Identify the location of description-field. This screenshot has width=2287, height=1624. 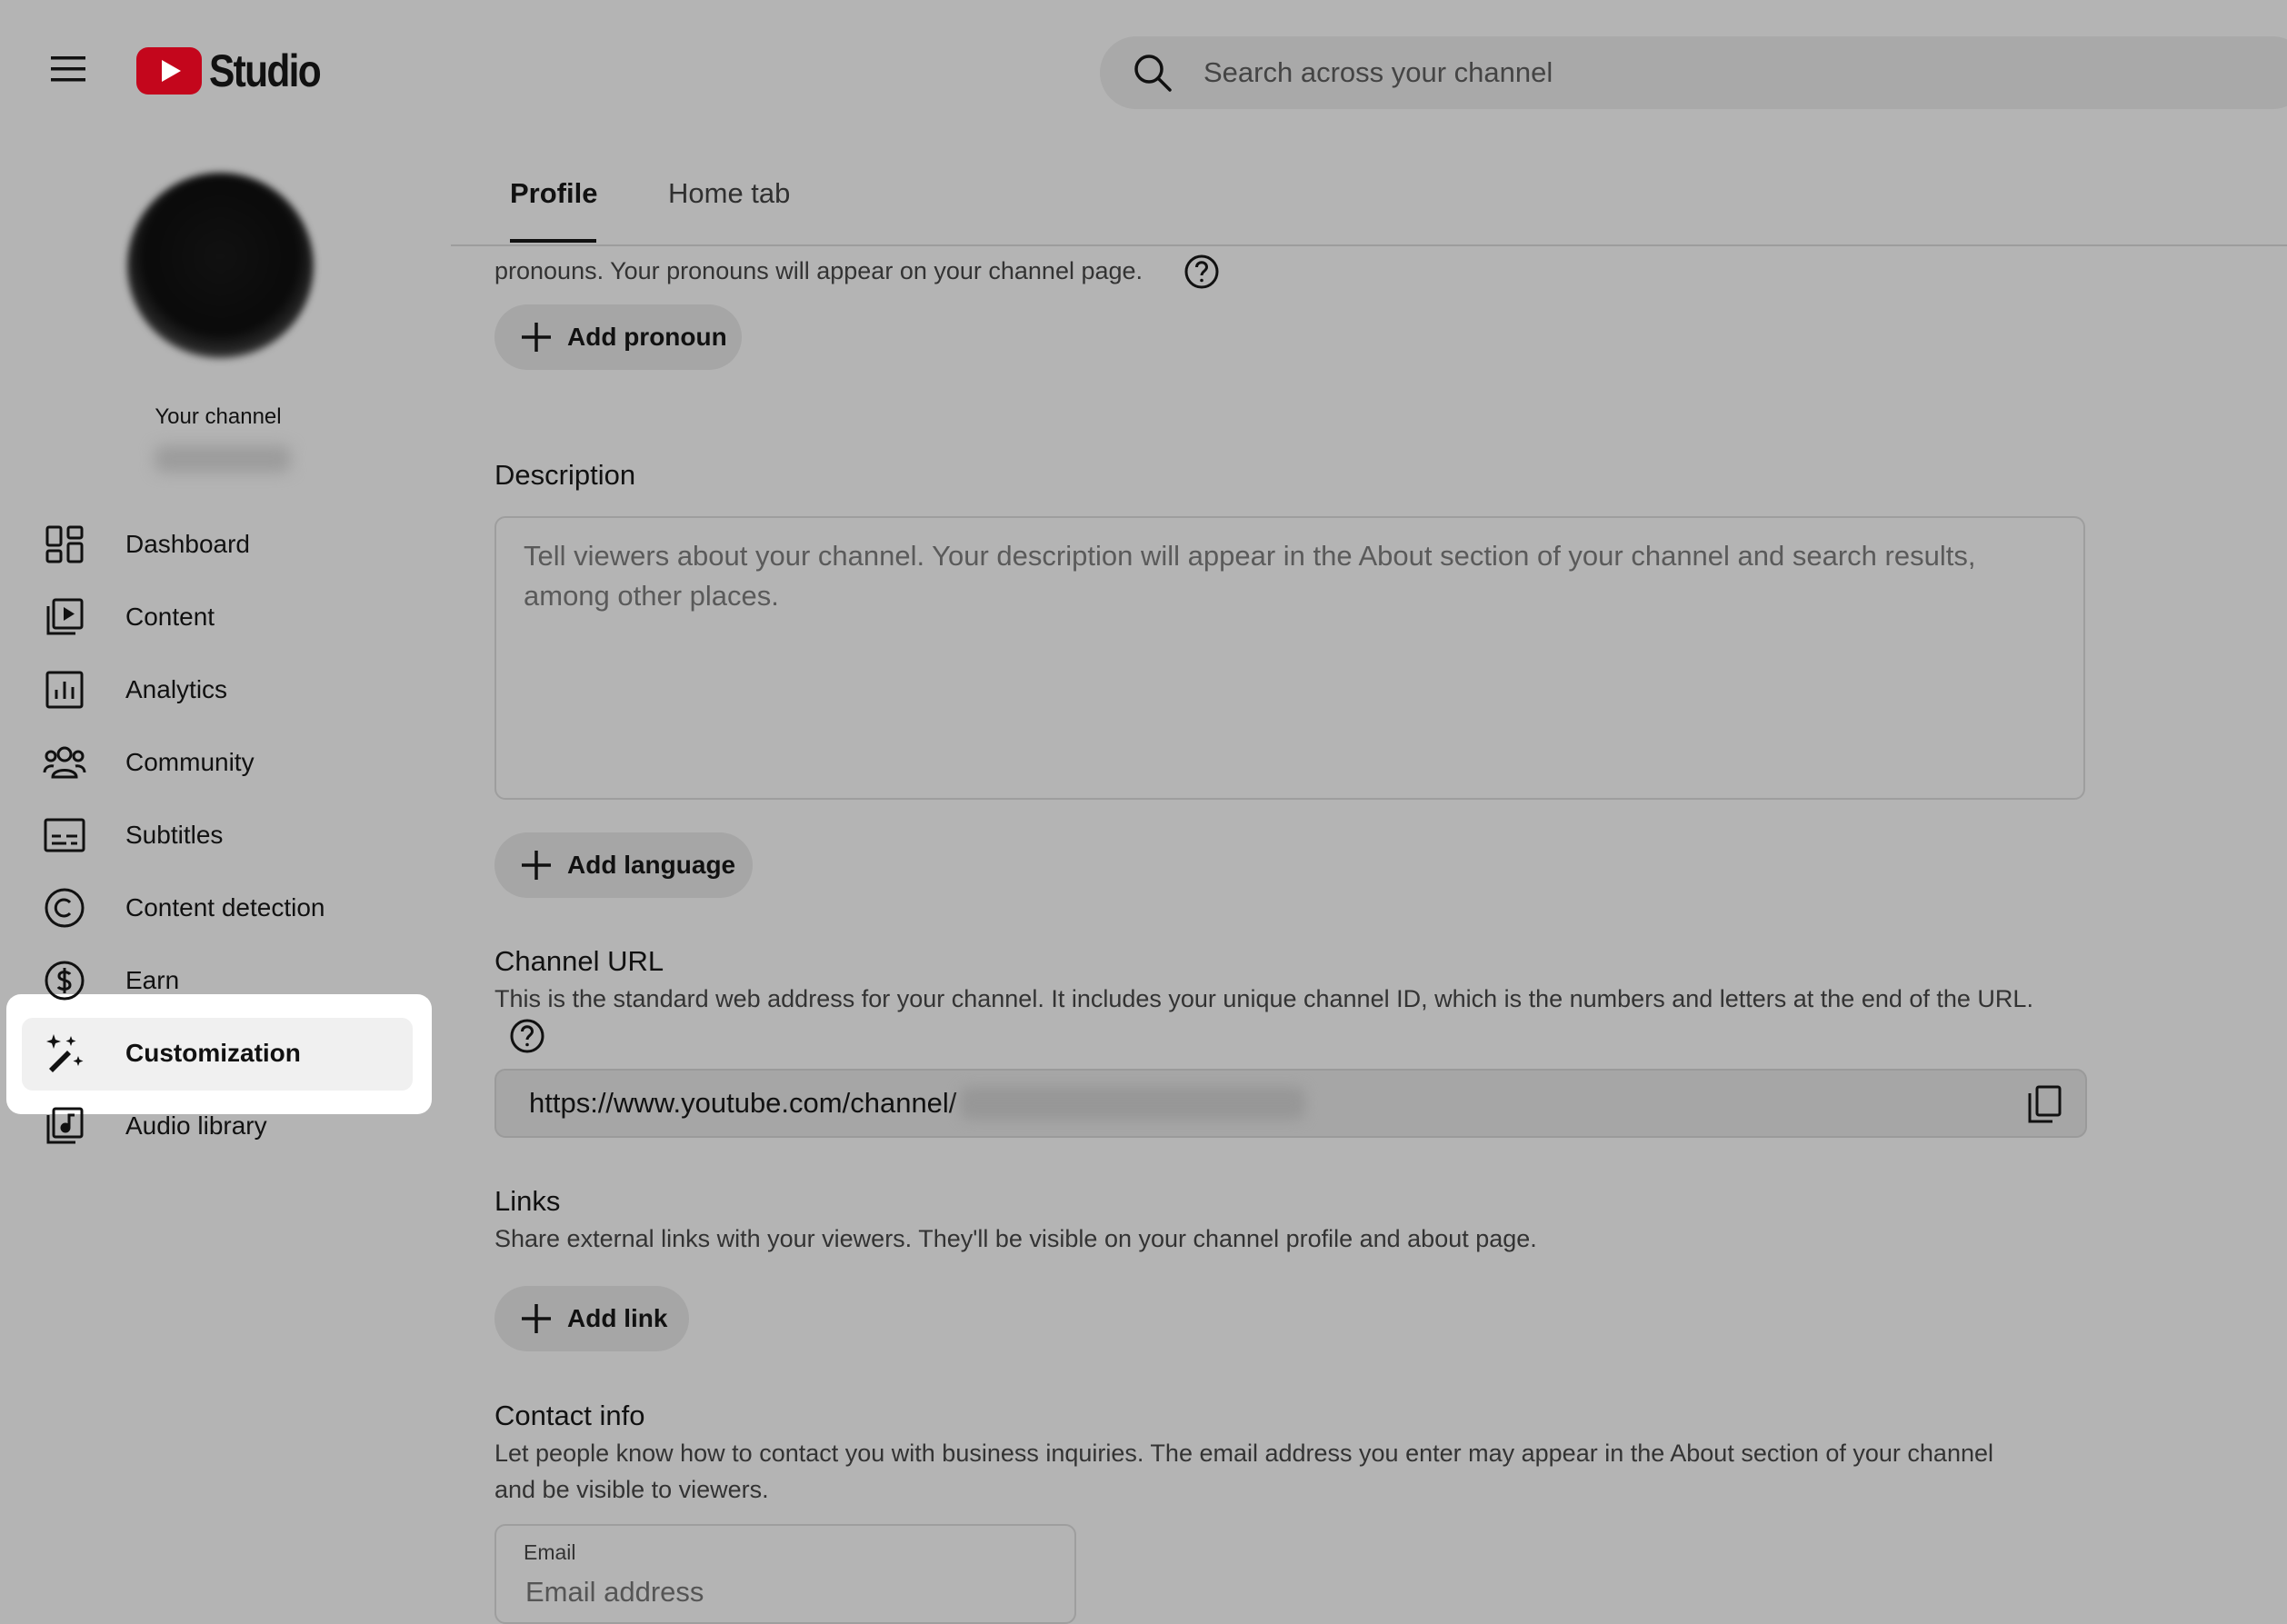
(1290, 658).